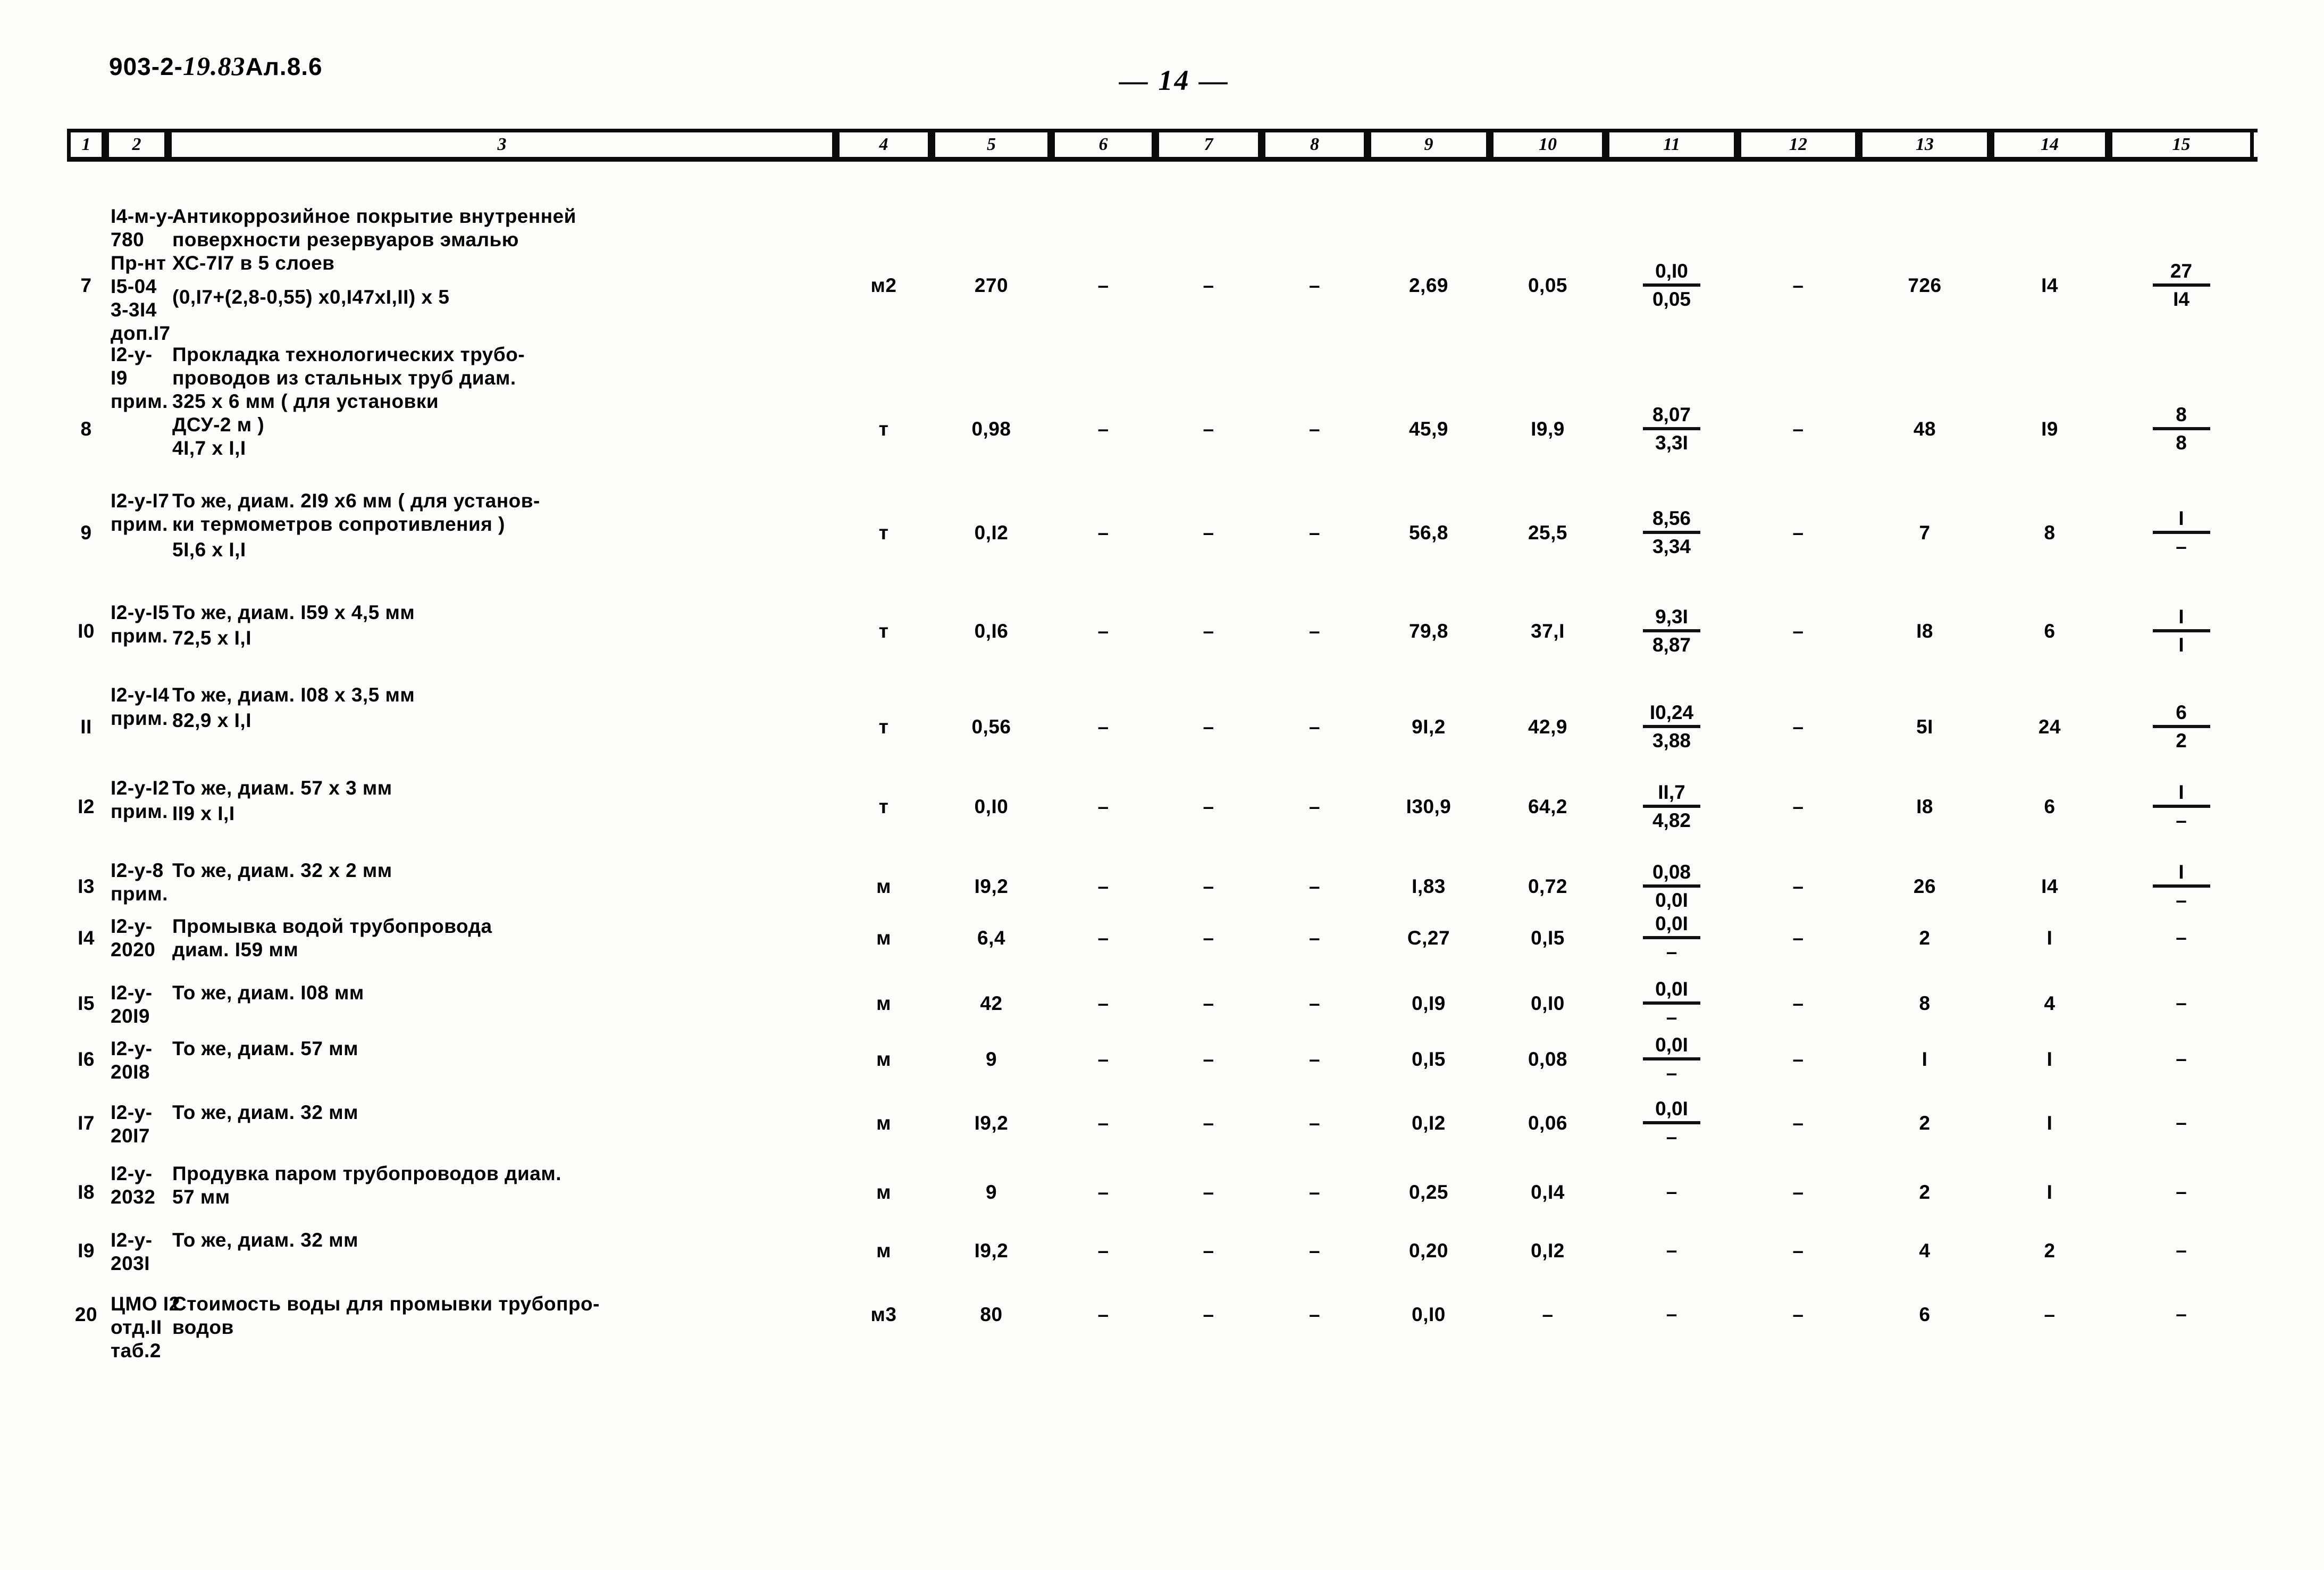 Image resolution: width=2324 pixels, height=1570 pixels. What do you see at coordinates (2181, 414) in the screenshot?
I see `col15-numerator: 8` at bounding box center [2181, 414].